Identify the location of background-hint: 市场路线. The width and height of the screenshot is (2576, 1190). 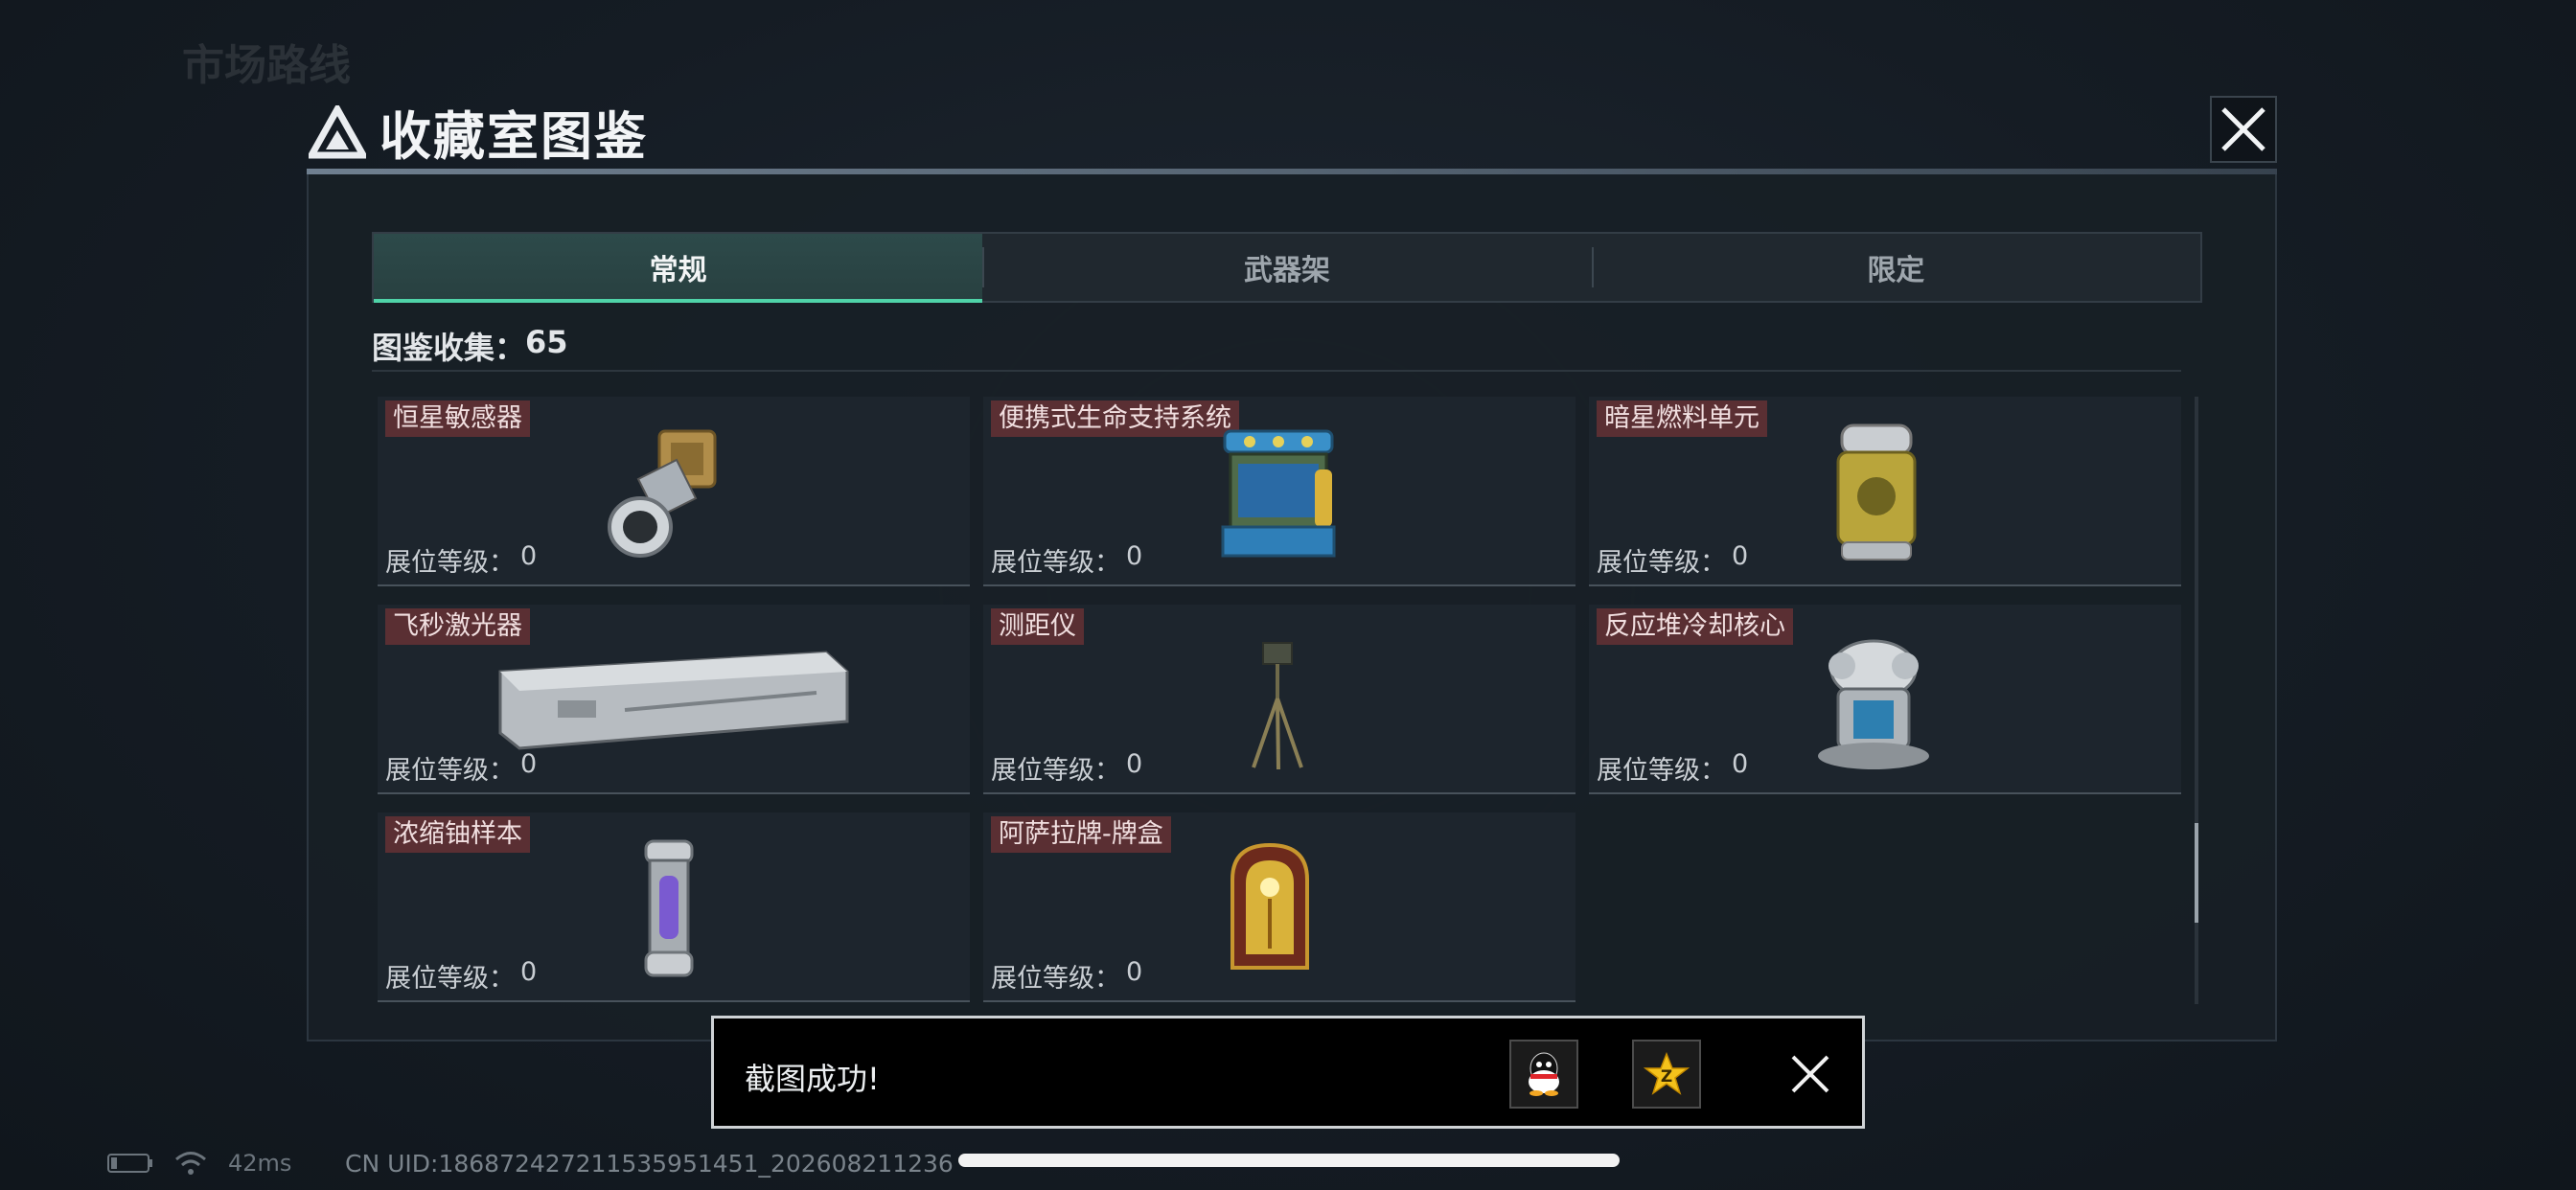
(266, 66).